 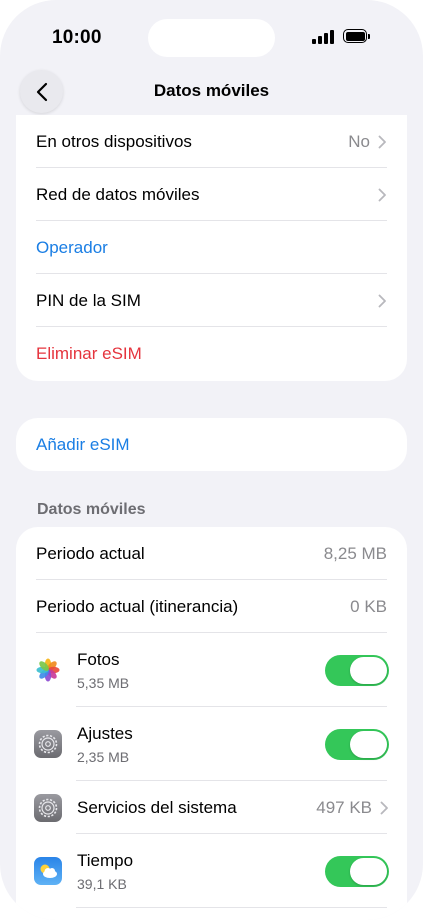 I want to click on add-esim-card: Añadir eSIM, so click(x=211, y=444).